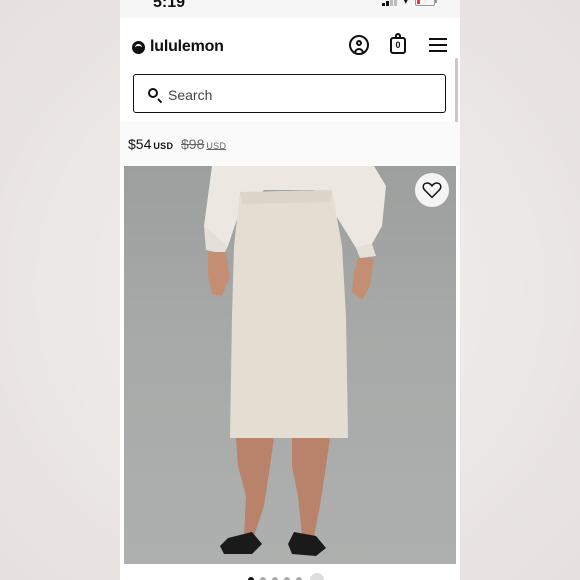 Image resolution: width=580 pixels, height=580 pixels. What do you see at coordinates (290, 144) in the screenshot?
I see `price-row: $54 USD $98 USD` at bounding box center [290, 144].